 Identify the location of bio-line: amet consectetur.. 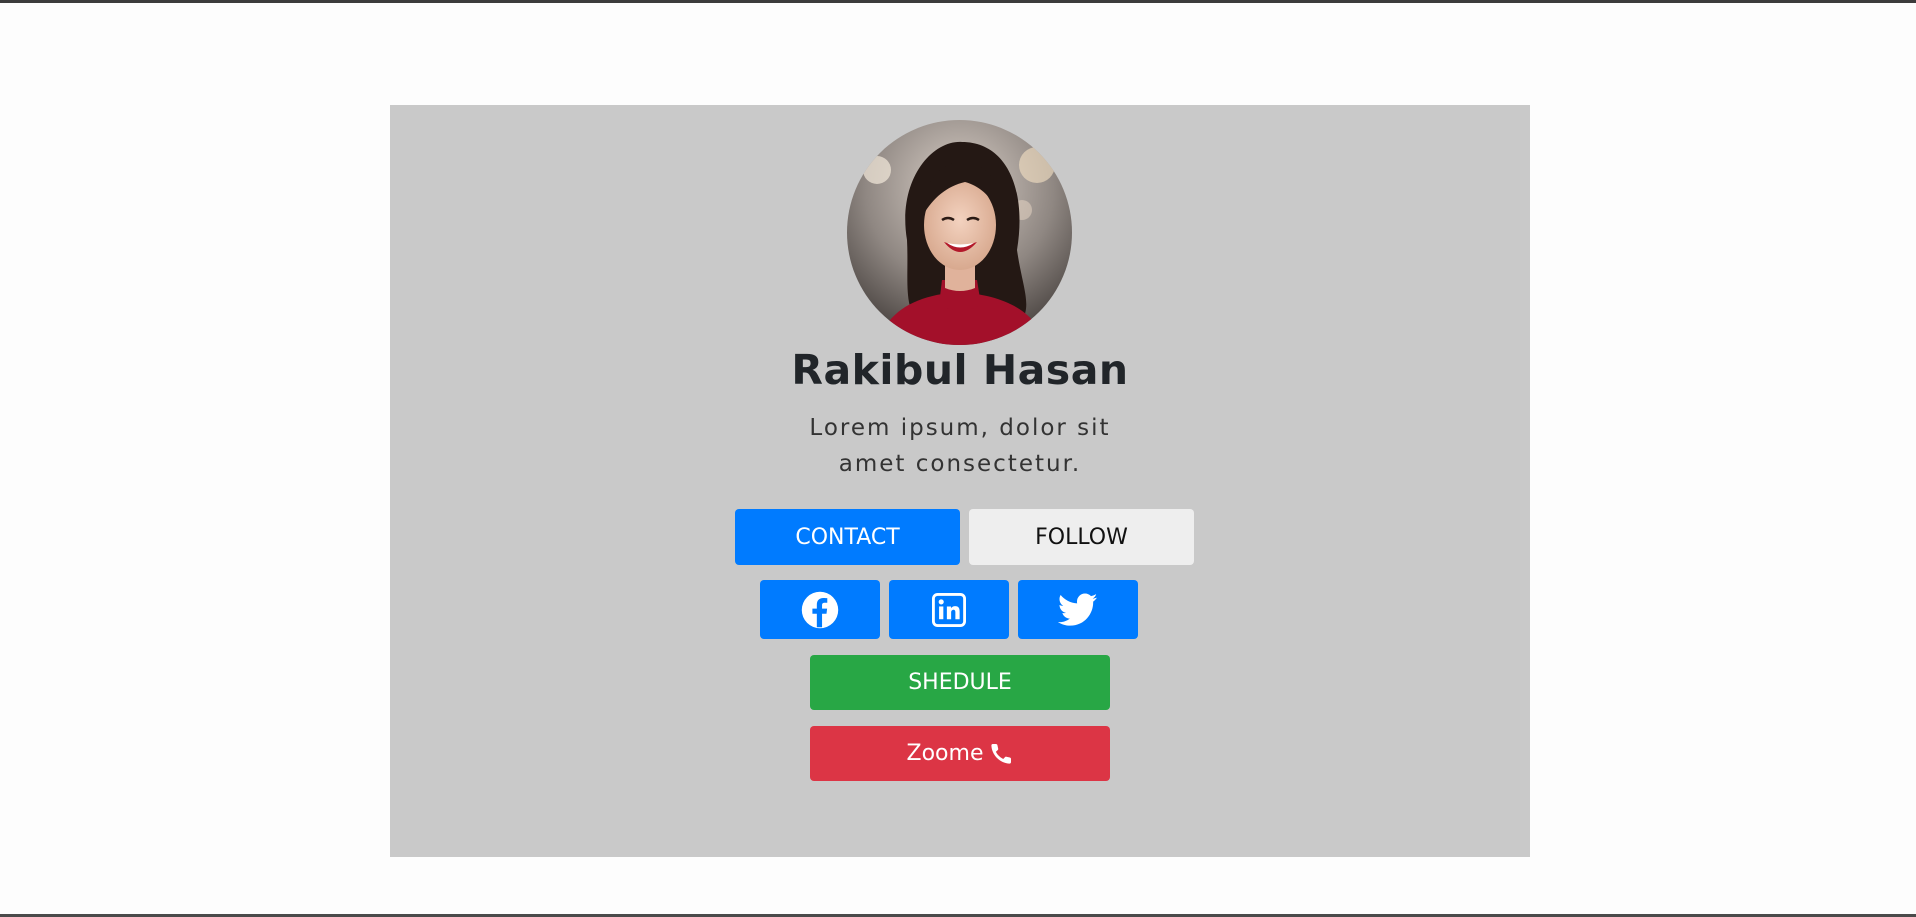
(960, 464).